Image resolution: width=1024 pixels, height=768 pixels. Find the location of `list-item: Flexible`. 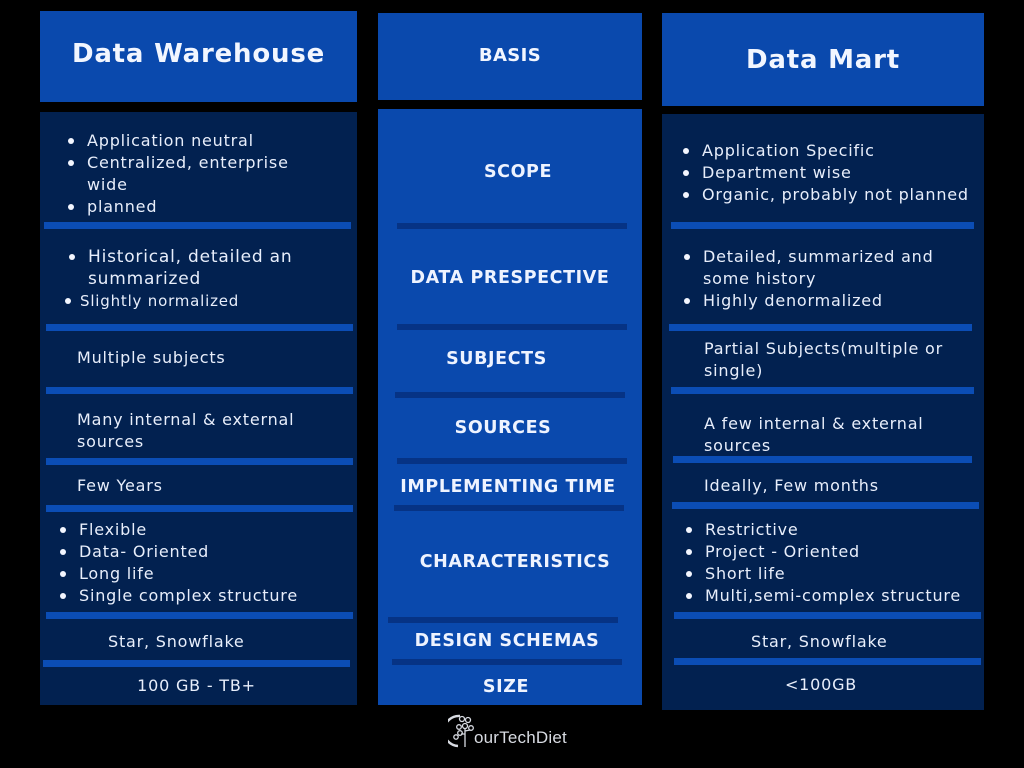

list-item: Flexible is located at coordinates (206, 530).